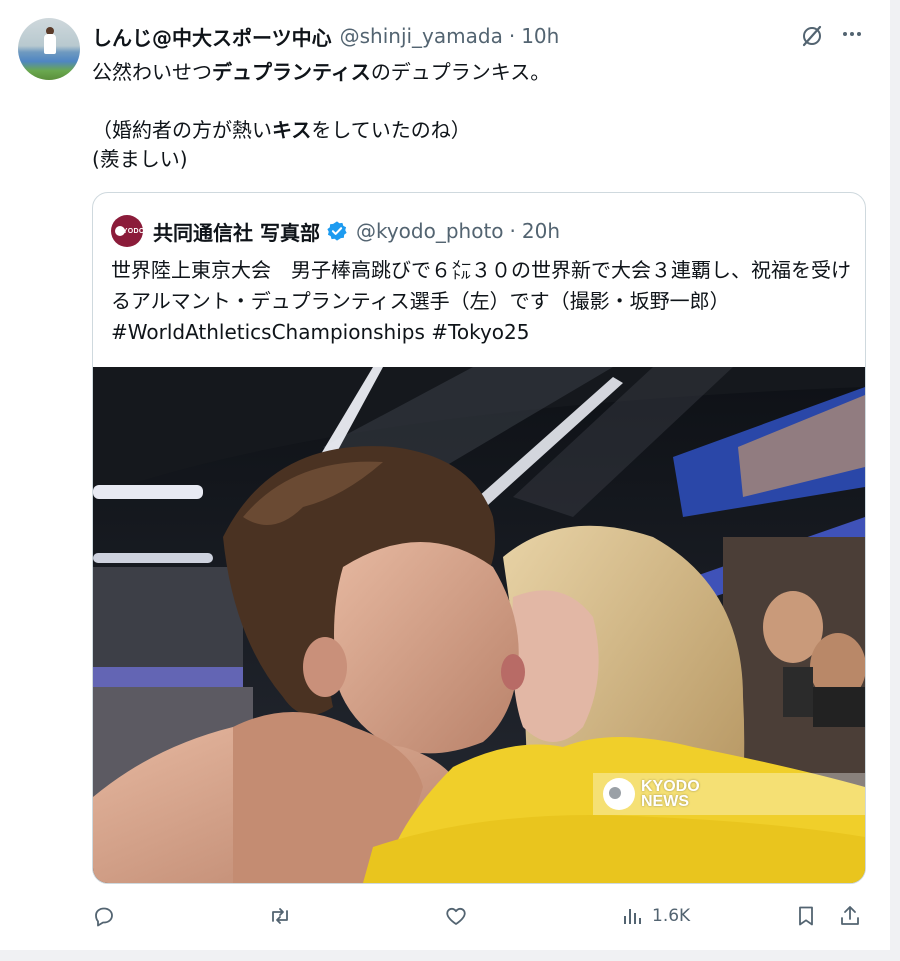 This screenshot has width=900, height=961. Describe the element at coordinates (337, 231) in the screenshot. I see `verified-icon` at that location.